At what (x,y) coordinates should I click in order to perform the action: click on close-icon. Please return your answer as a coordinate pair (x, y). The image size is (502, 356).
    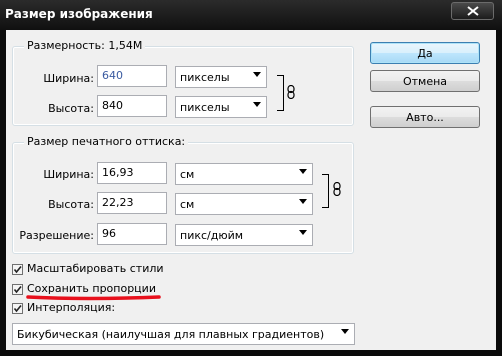
    Looking at the image, I should click on (473, 11).